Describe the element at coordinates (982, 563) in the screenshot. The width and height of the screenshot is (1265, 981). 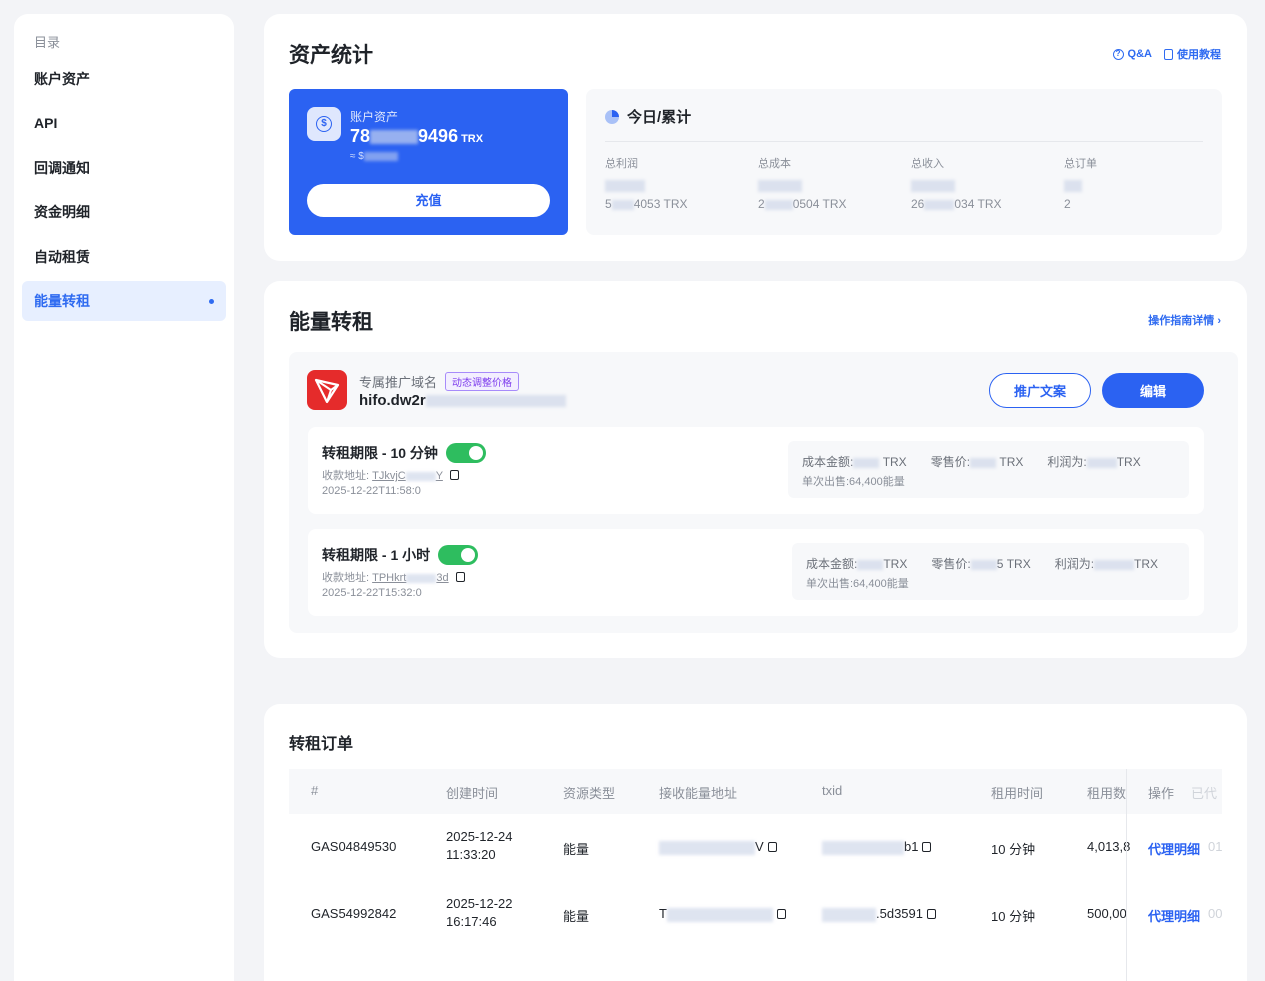
I see `price-line: 成本金额: TRX 零售价: 5 TRX 利润为: TRX` at that location.